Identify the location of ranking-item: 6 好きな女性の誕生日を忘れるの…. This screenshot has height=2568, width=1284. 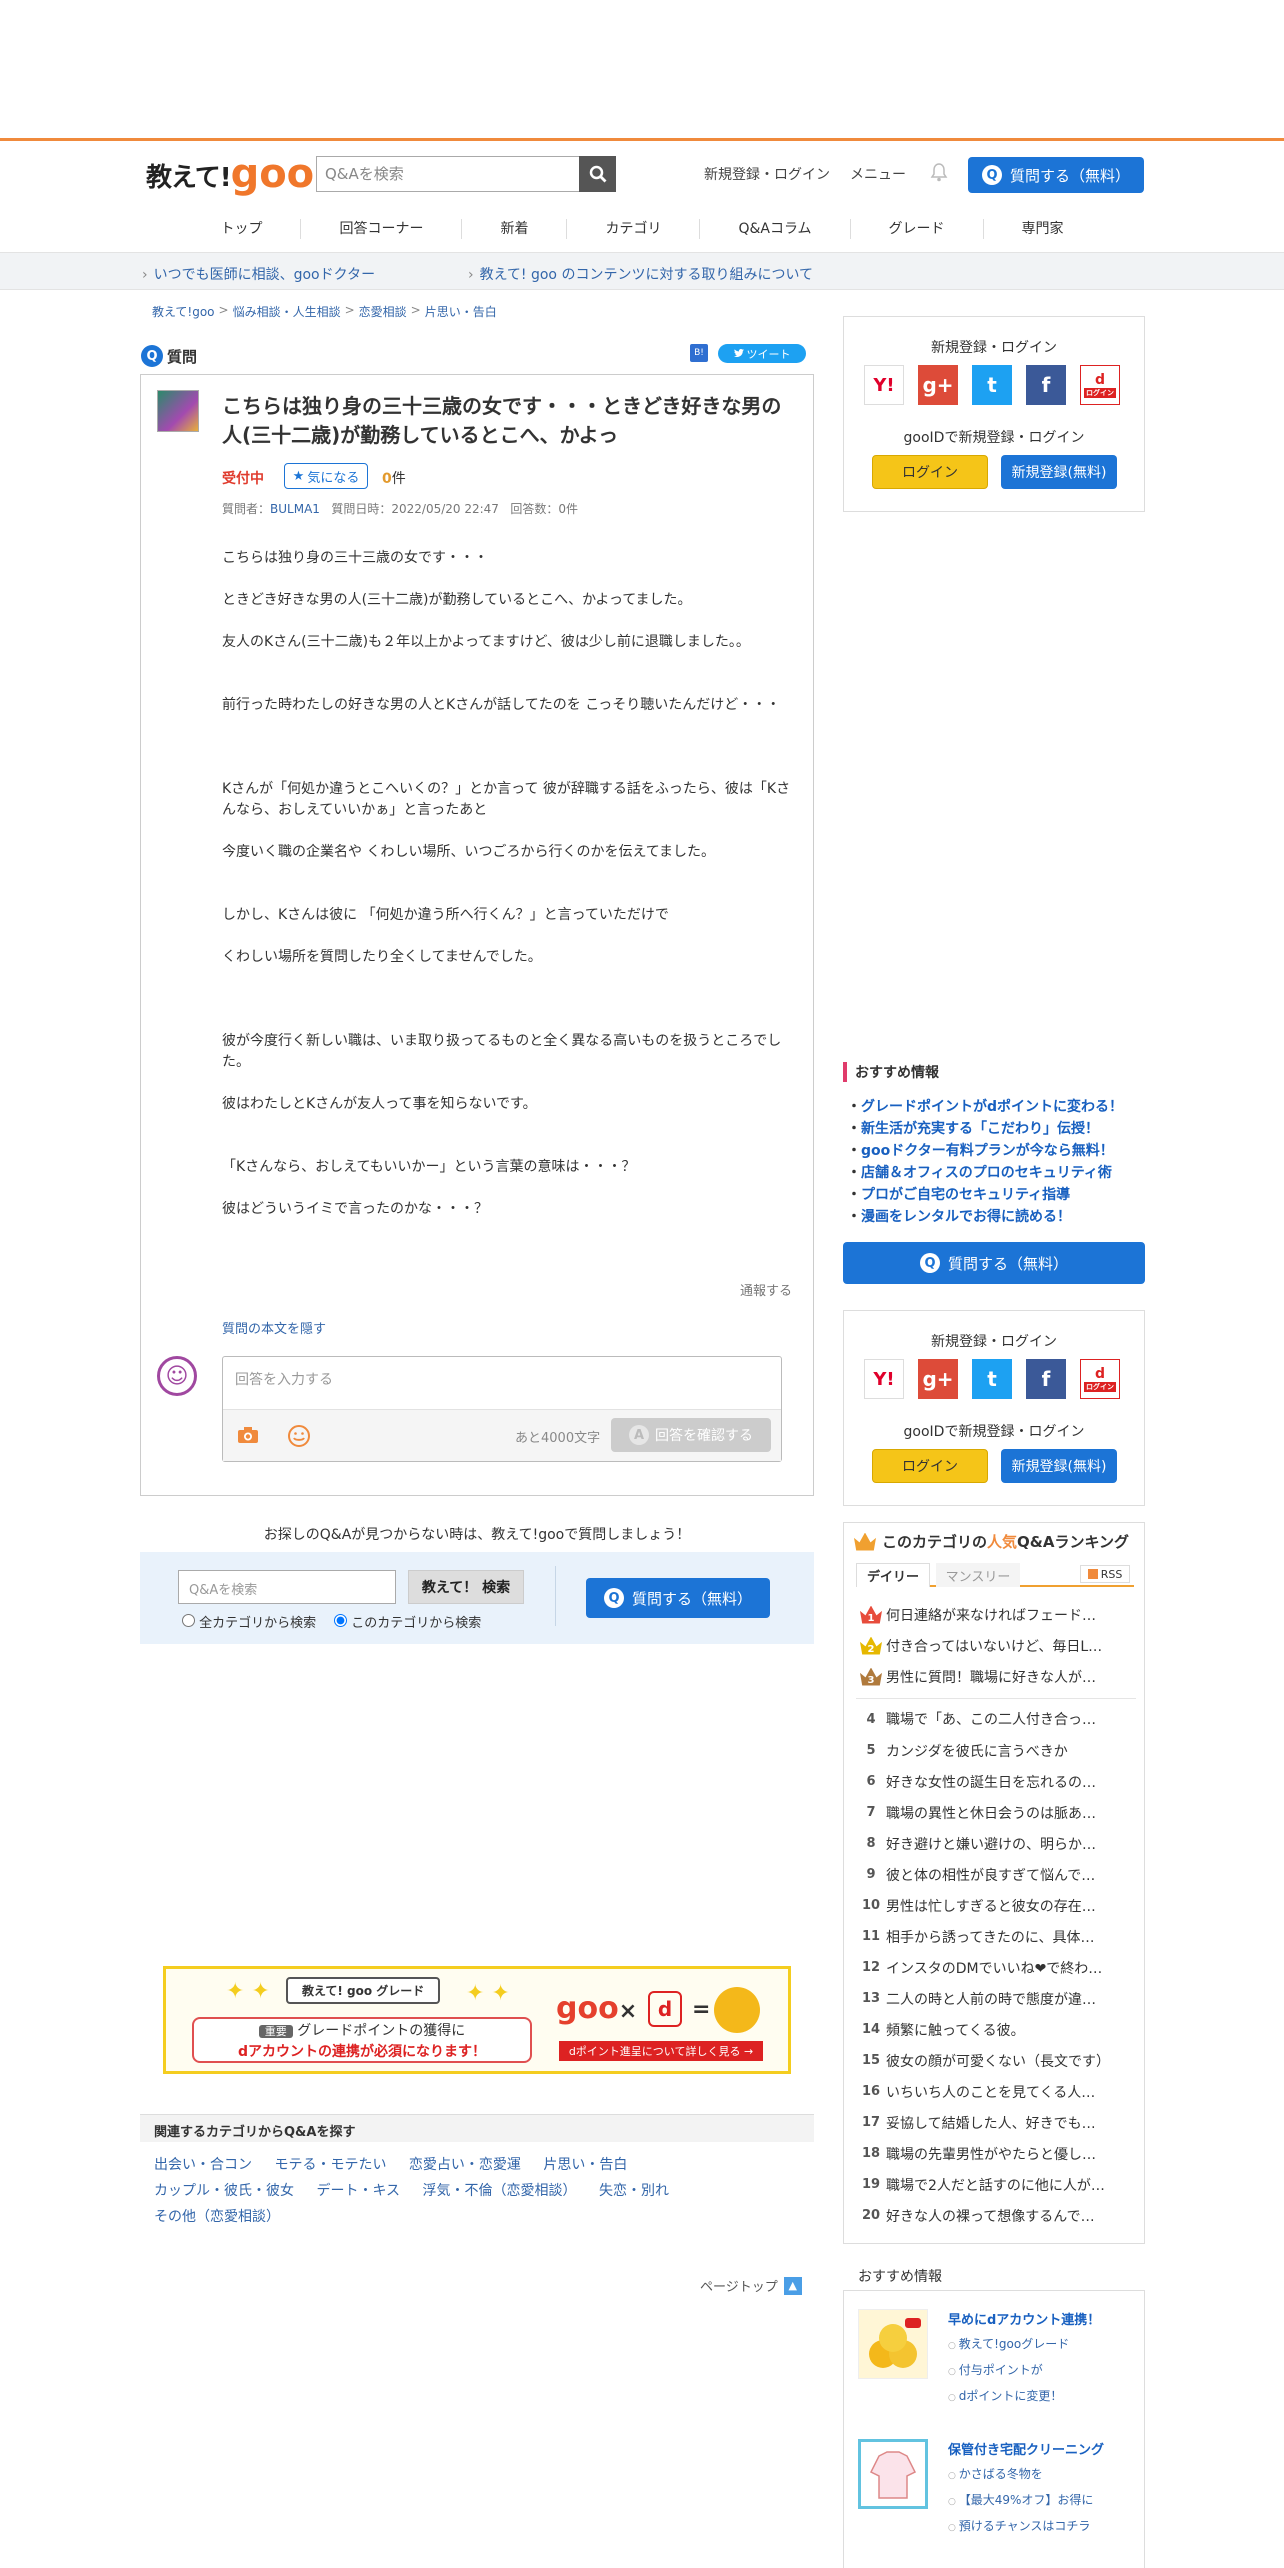
(996, 1781).